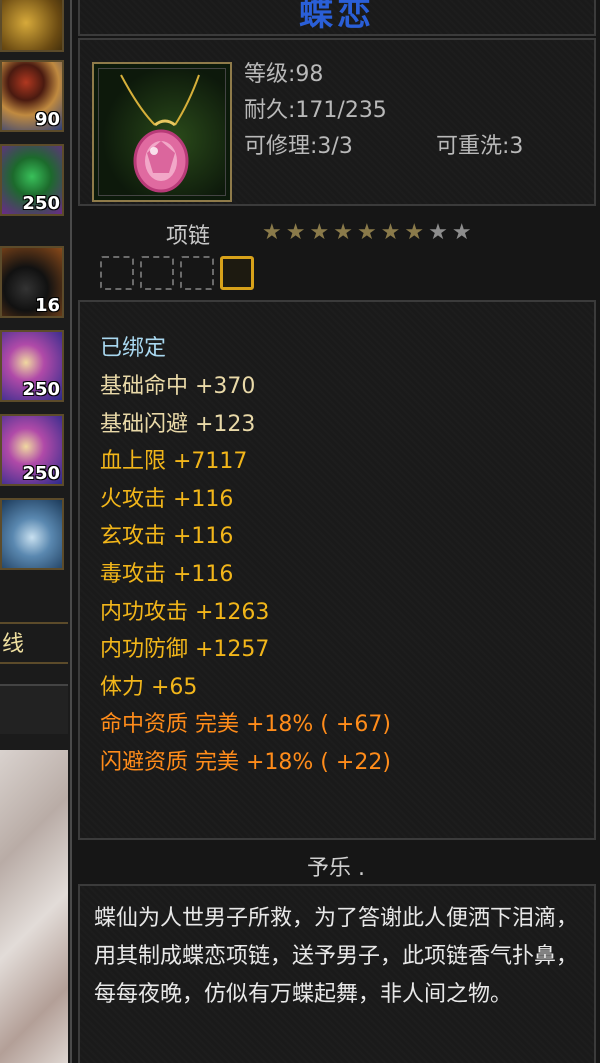 Image resolution: width=600 pixels, height=1063 pixels. I want to click on inventory-category-label: 线, so click(34, 643).